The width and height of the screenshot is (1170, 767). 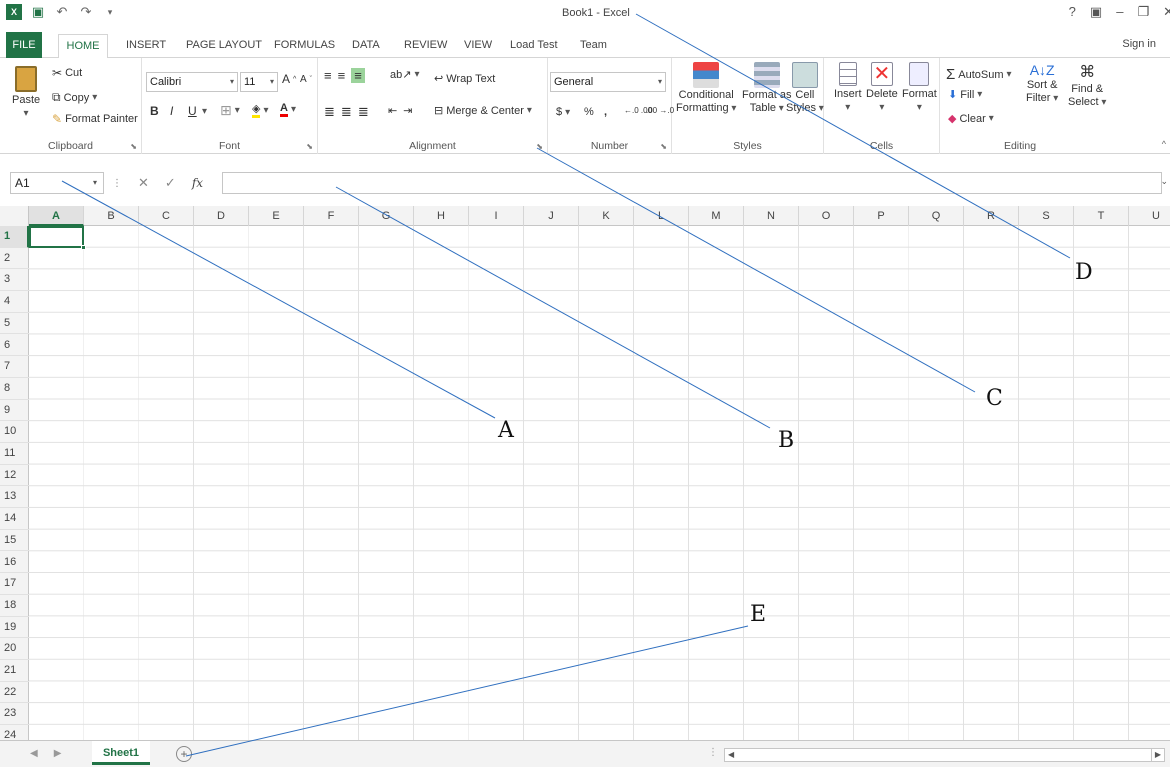 What do you see at coordinates (306, 79) in the screenshot?
I see `decrease-font-size-button: Aˇ` at bounding box center [306, 79].